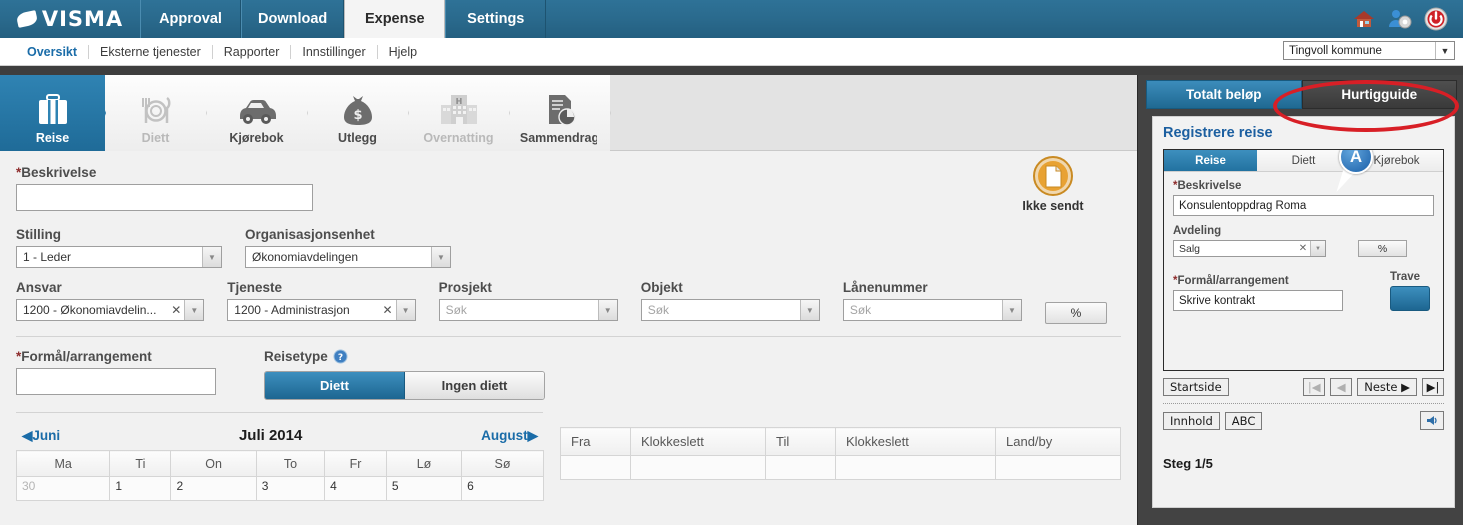 The width and height of the screenshot is (1463, 525). Describe the element at coordinates (1341, 387) in the screenshot. I see `guide-prev-button: ◀` at that location.